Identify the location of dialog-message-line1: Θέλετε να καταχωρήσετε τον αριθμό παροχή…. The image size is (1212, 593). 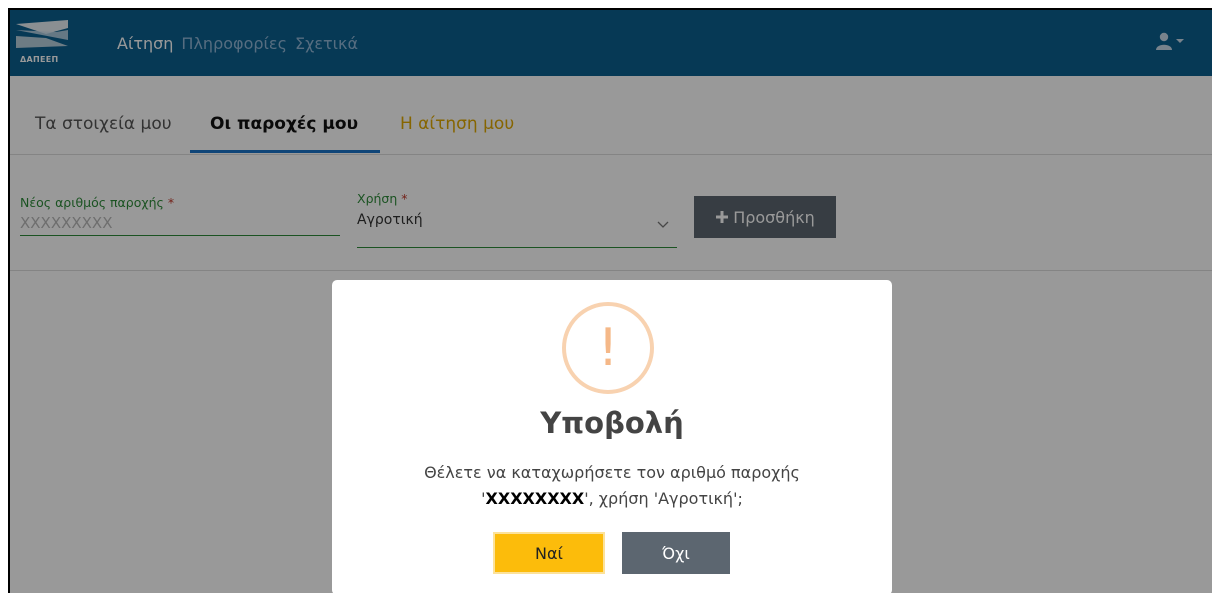
(612, 472).